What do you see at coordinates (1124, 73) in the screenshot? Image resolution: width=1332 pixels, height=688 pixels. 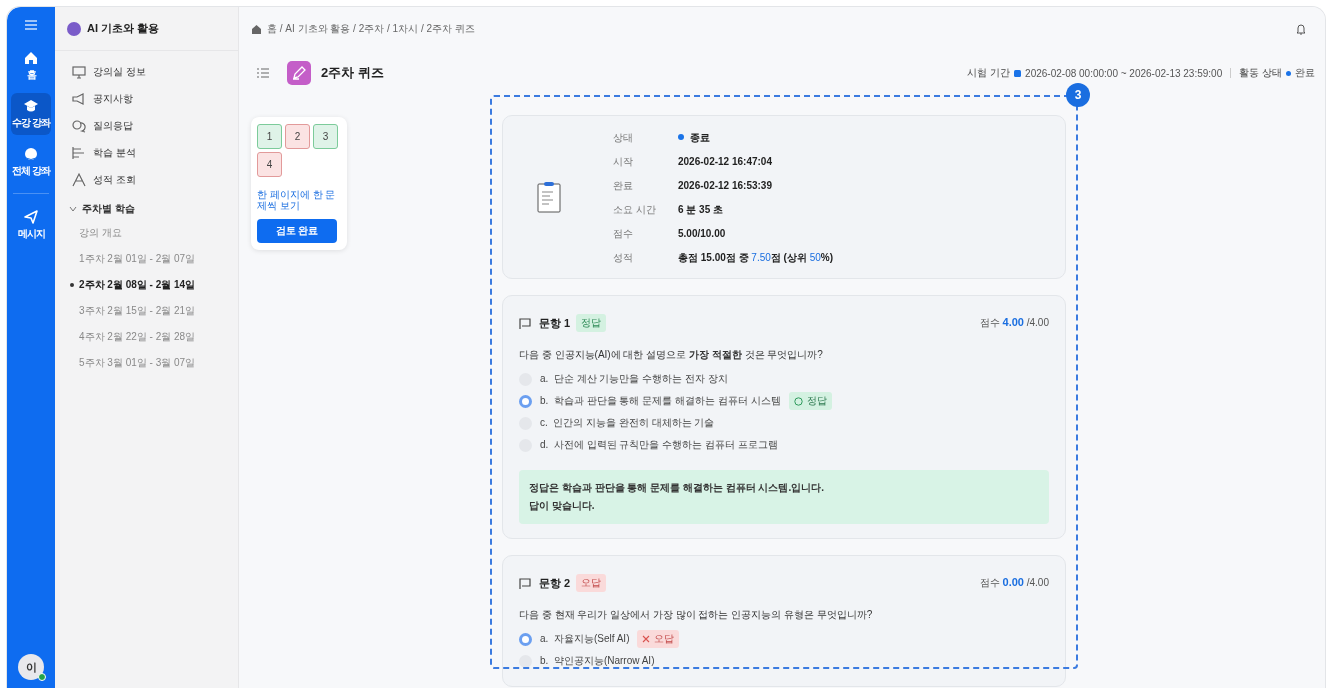 I see `exam-period-value: 2026-02-08 00:00:00 ~ 2026-02-13 23:59:00` at bounding box center [1124, 73].